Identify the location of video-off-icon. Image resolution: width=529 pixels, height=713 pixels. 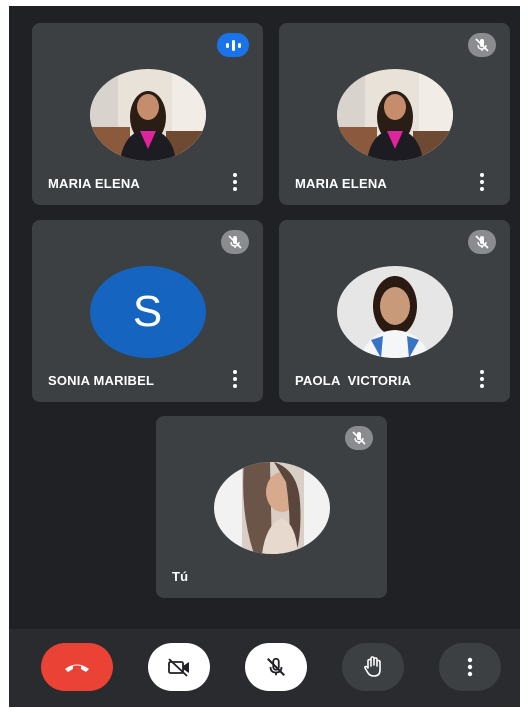
(178, 667).